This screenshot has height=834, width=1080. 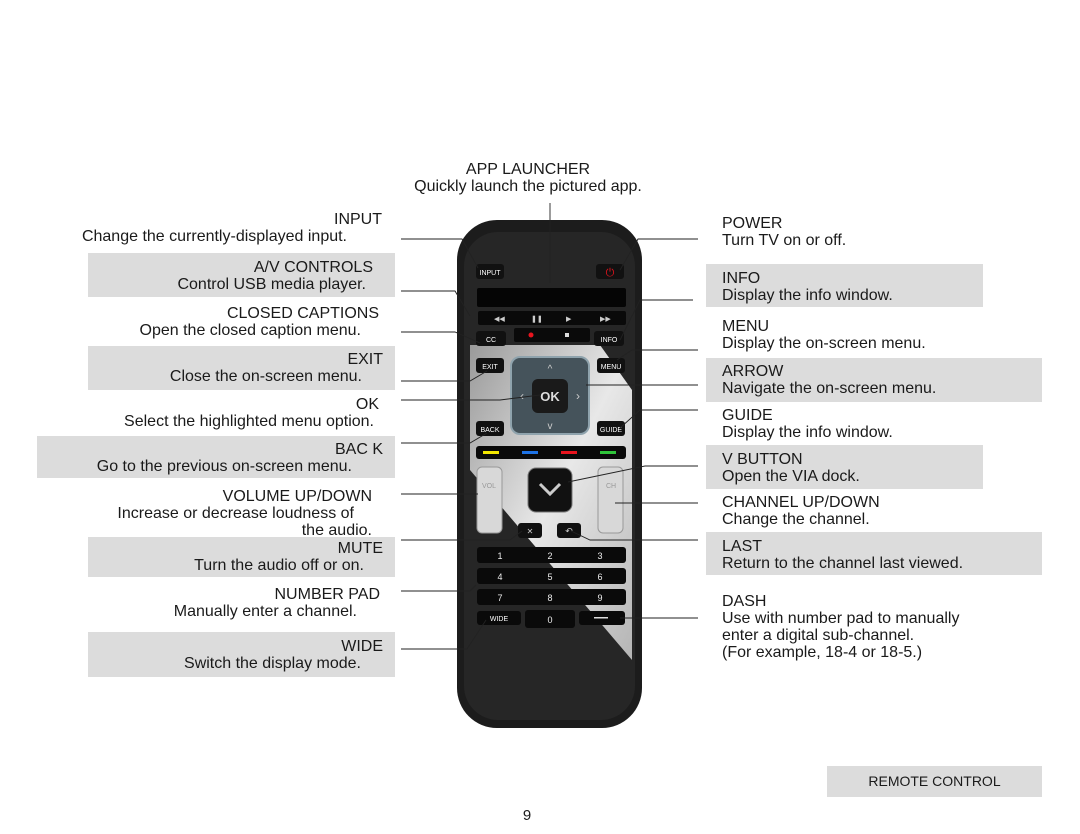 What do you see at coordinates (550, 490) in the screenshot?
I see `v-button` at bounding box center [550, 490].